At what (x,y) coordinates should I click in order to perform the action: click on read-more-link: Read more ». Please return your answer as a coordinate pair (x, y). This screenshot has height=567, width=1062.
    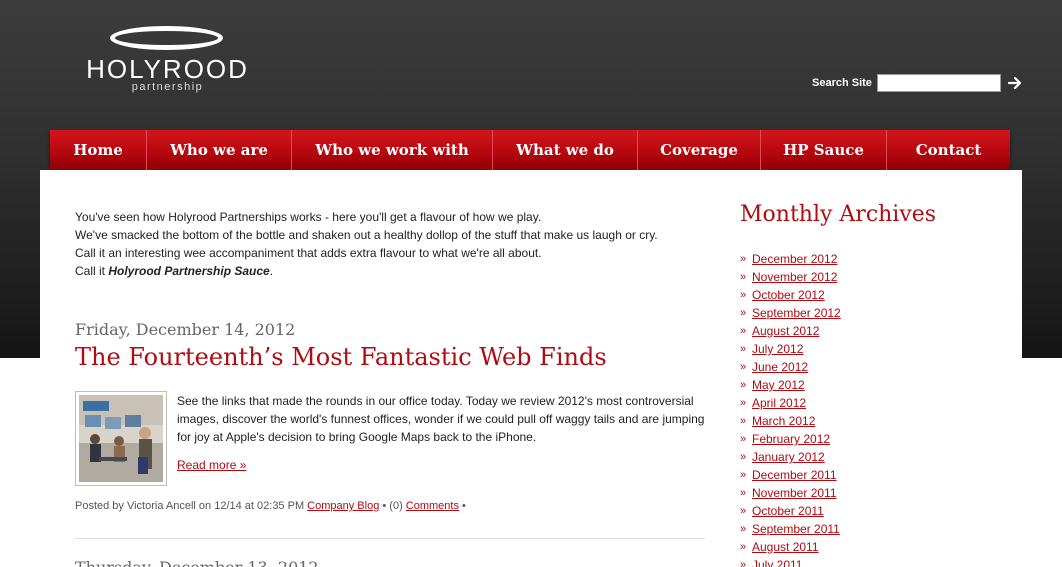
    Looking at the image, I should click on (211, 465).